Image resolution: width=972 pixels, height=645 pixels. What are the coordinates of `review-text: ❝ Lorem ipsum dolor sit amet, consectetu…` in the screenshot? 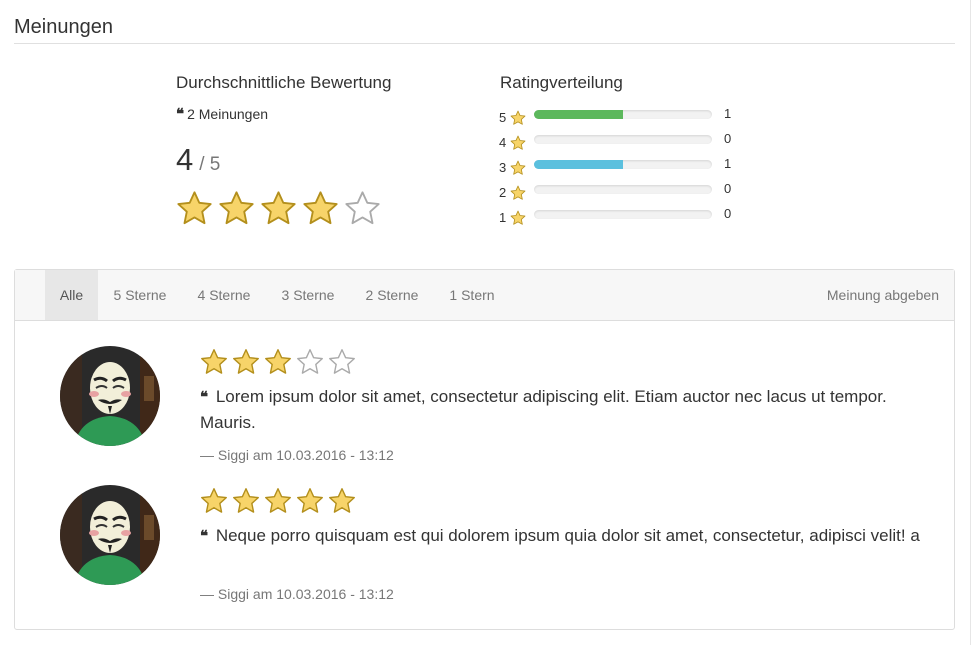 It's located at (565, 409).